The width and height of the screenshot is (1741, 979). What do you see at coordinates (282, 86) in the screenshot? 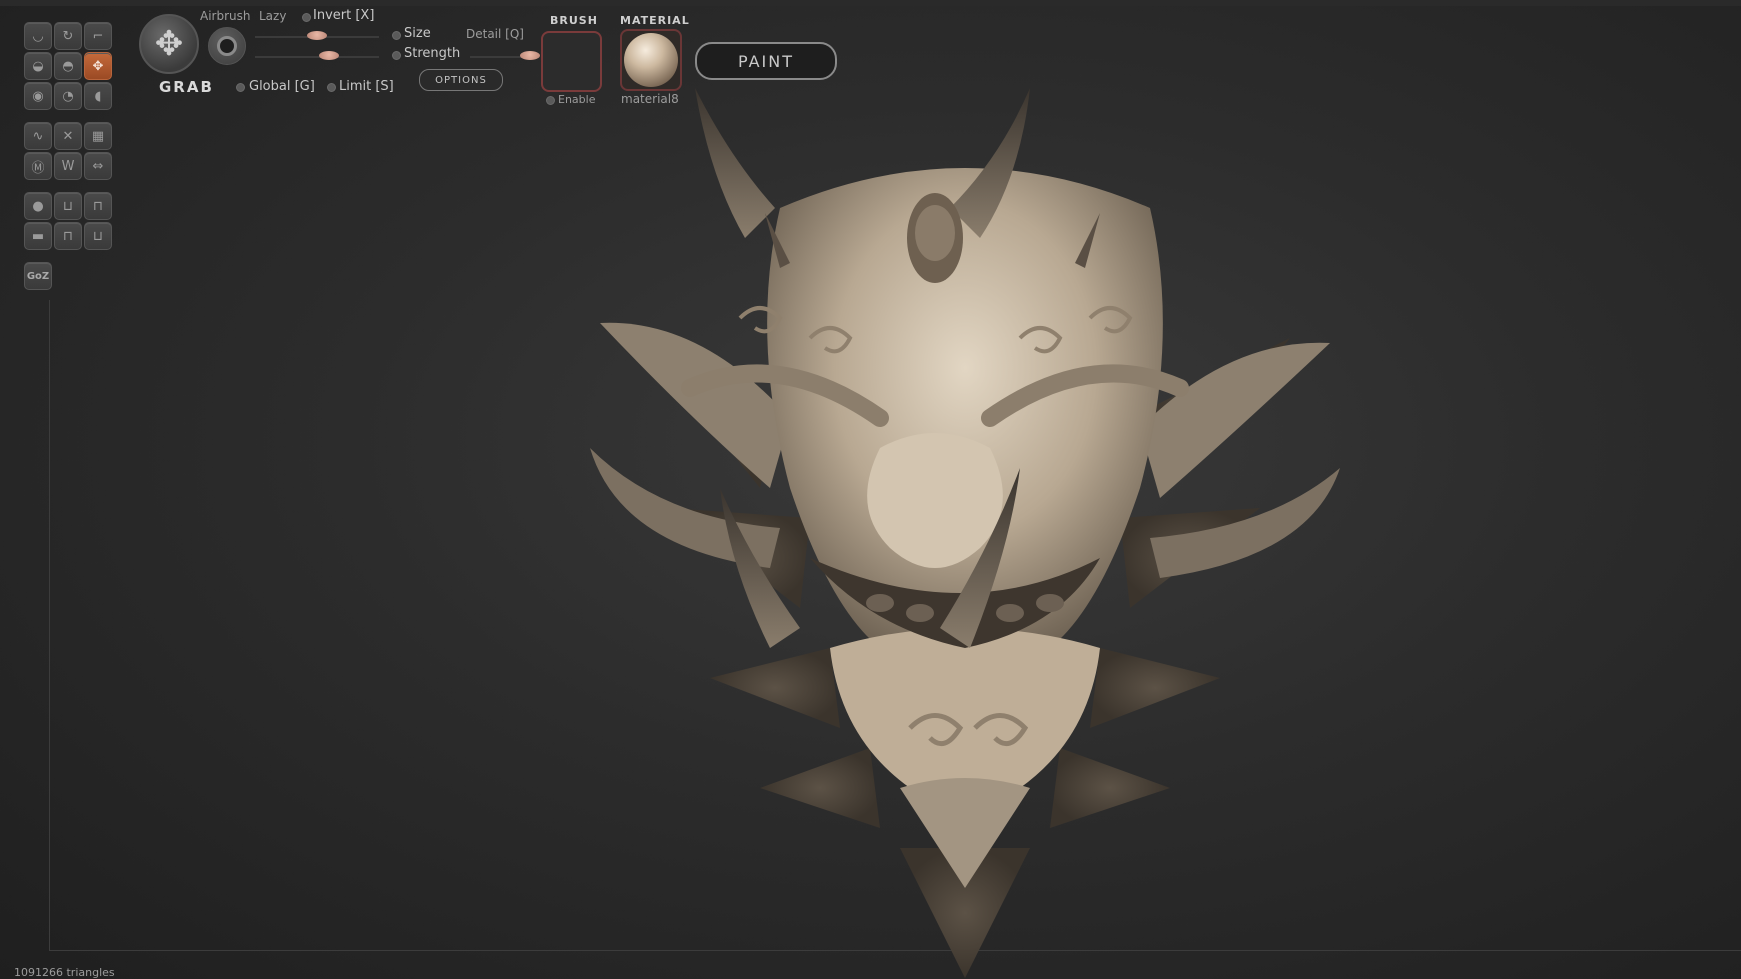
I see `global-label: Global [G]` at bounding box center [282, 86].